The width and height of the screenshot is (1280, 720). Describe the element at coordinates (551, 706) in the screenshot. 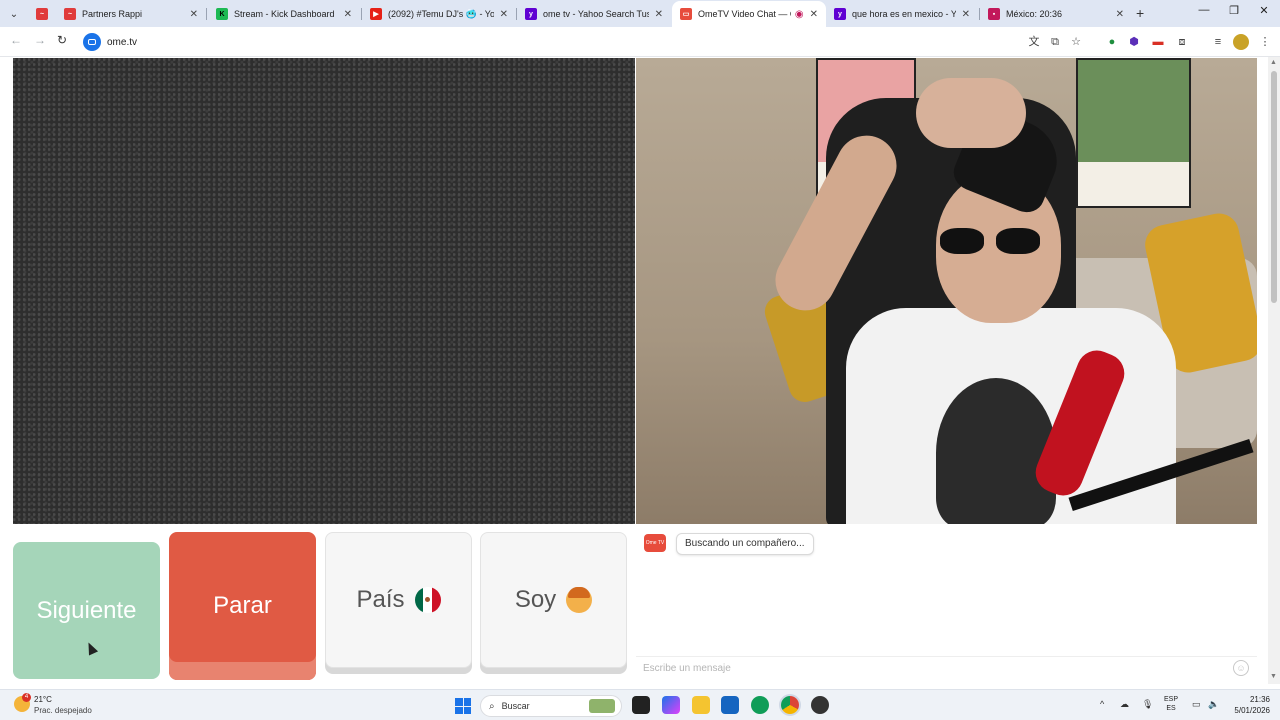

I see `taskbar-search: ⌕ Buscar` at that location.